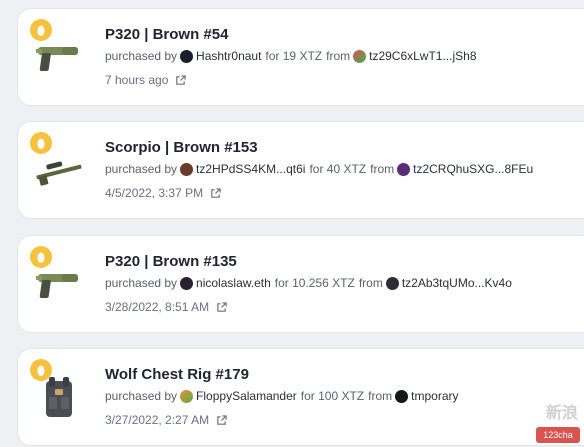 This screenshot has height=447, width=584. I want to click on timestamp-text: 4/5/2022, 3:37 PM, so click(154, 193).